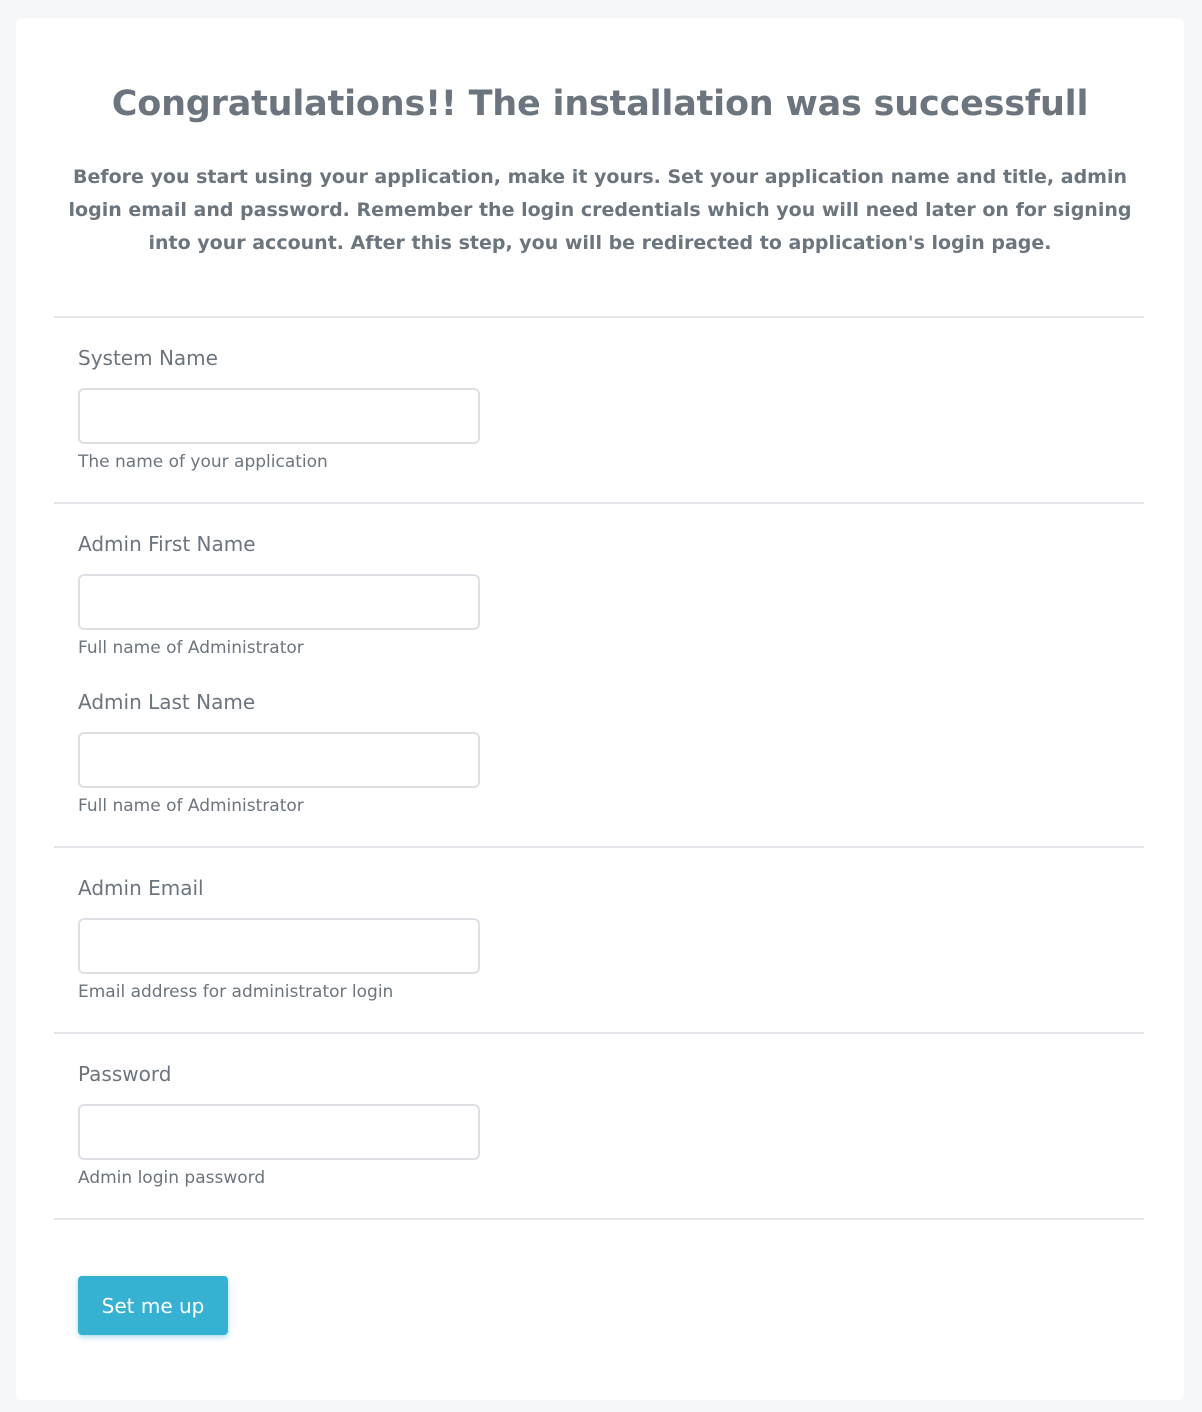 This screenshot has height=1412, width=1202. Describe the element at coordinates (125, 1074) in the screenshot. I see `password-label: Password` at that location.